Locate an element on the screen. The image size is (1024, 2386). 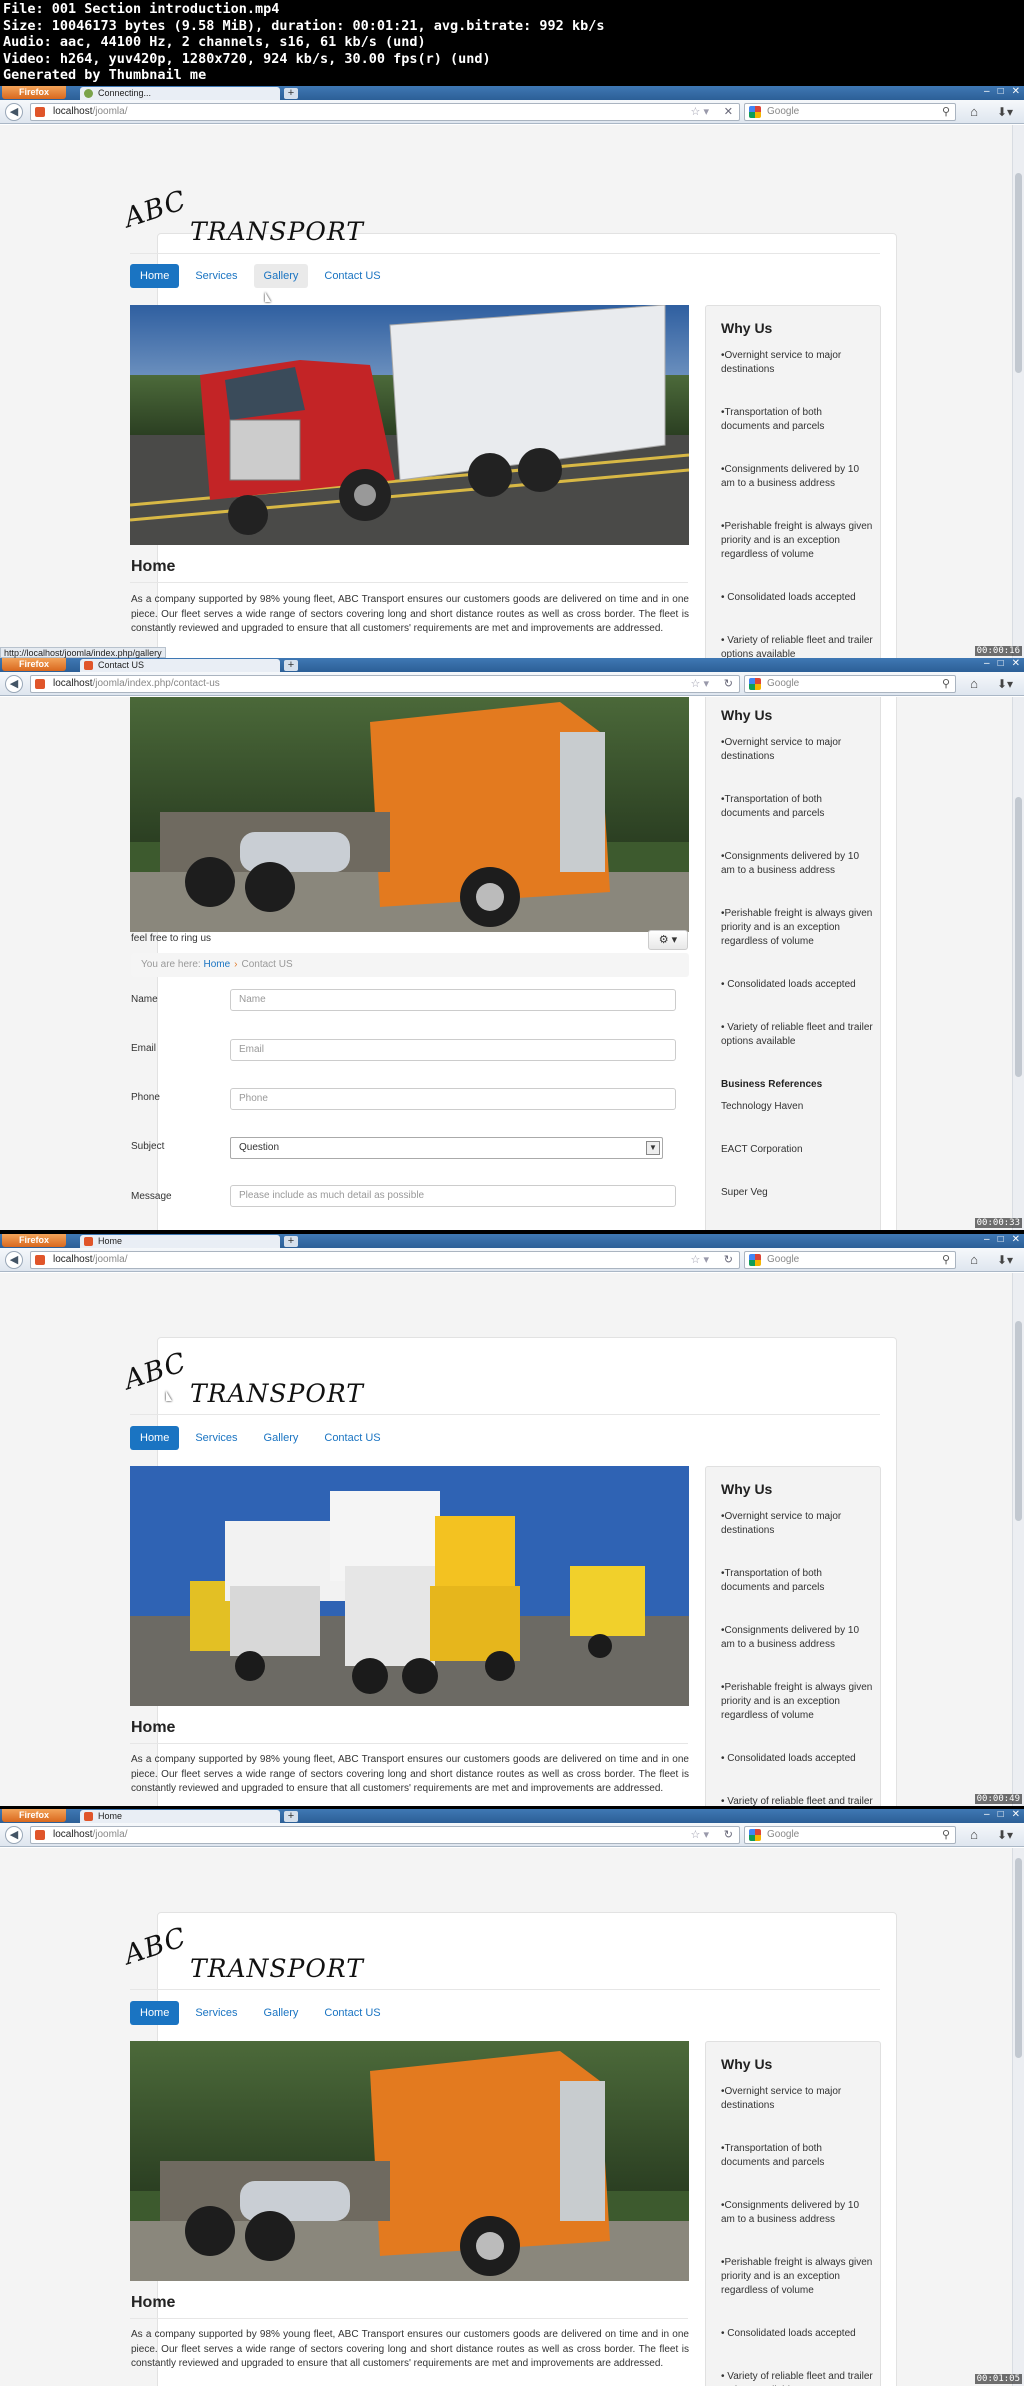
browser-tab: Contact US is located at coordinates (180, 665).